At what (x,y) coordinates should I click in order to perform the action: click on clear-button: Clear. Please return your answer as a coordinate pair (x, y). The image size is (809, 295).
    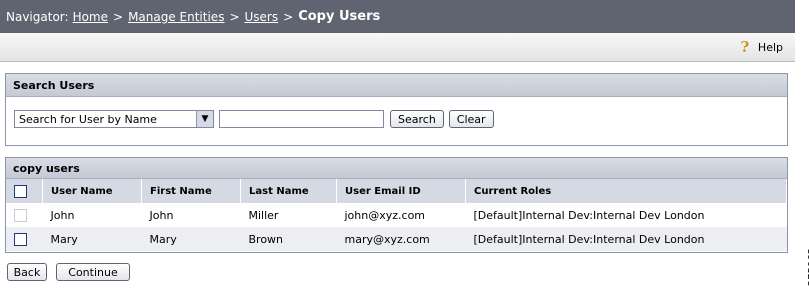
    Looking at the image, I should click on (471, 119).